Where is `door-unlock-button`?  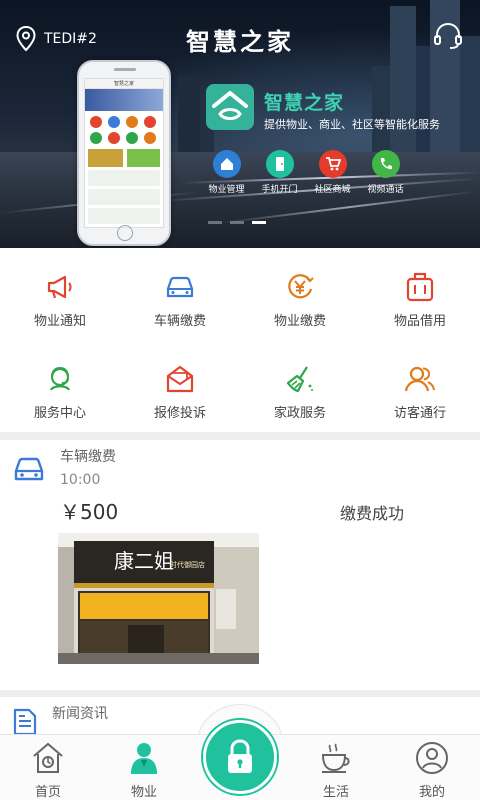
door-unlock-button is located at coordinates (240, 757).